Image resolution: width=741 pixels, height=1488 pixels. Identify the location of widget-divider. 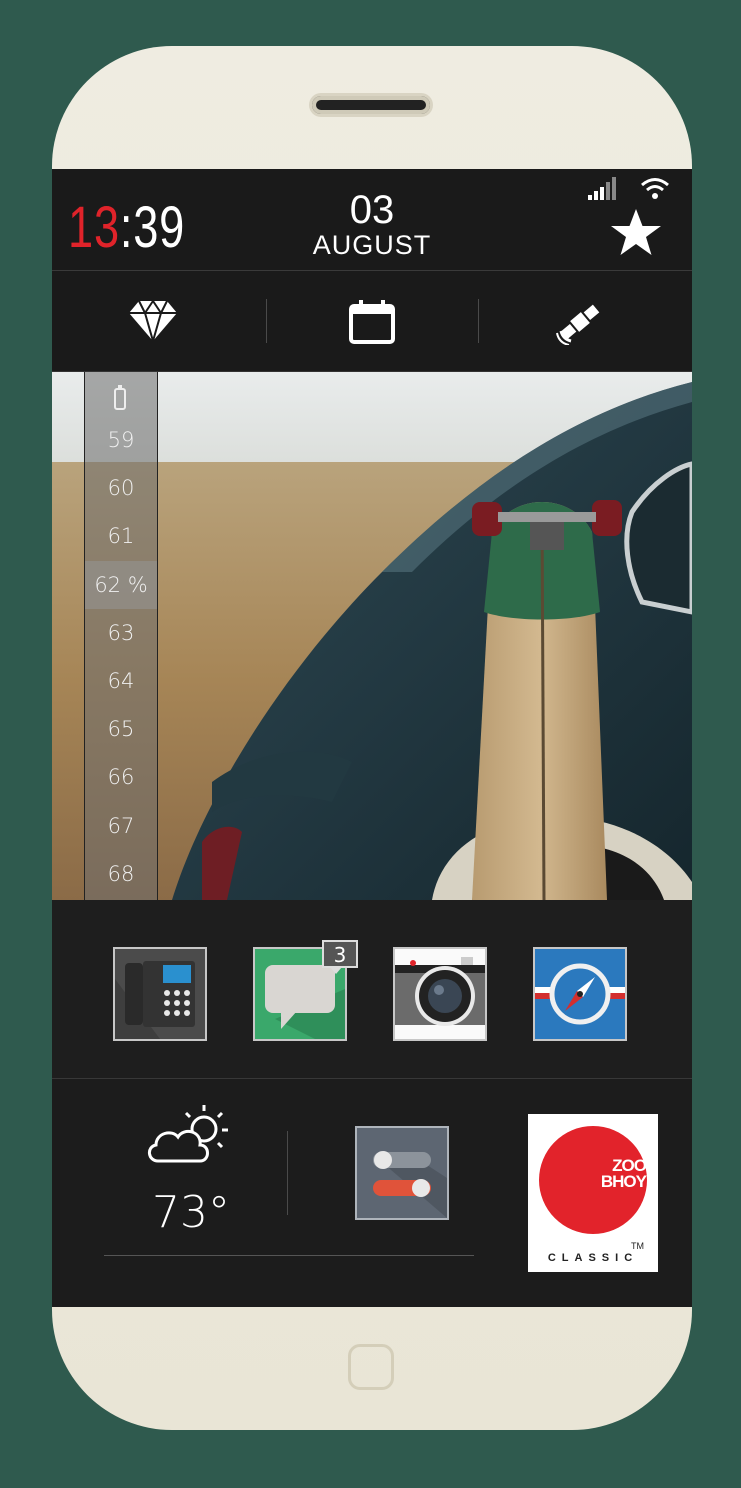
(287, 1173).